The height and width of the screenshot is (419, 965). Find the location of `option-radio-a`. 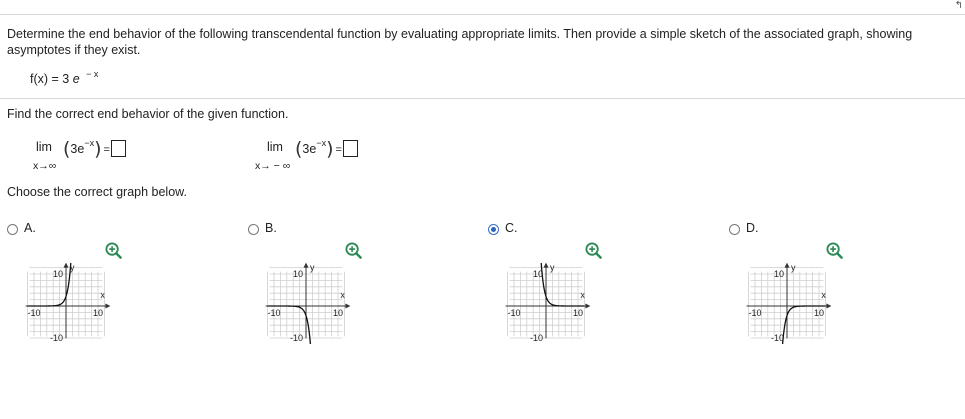

option-radio-a is located at coordinates (12, 229).